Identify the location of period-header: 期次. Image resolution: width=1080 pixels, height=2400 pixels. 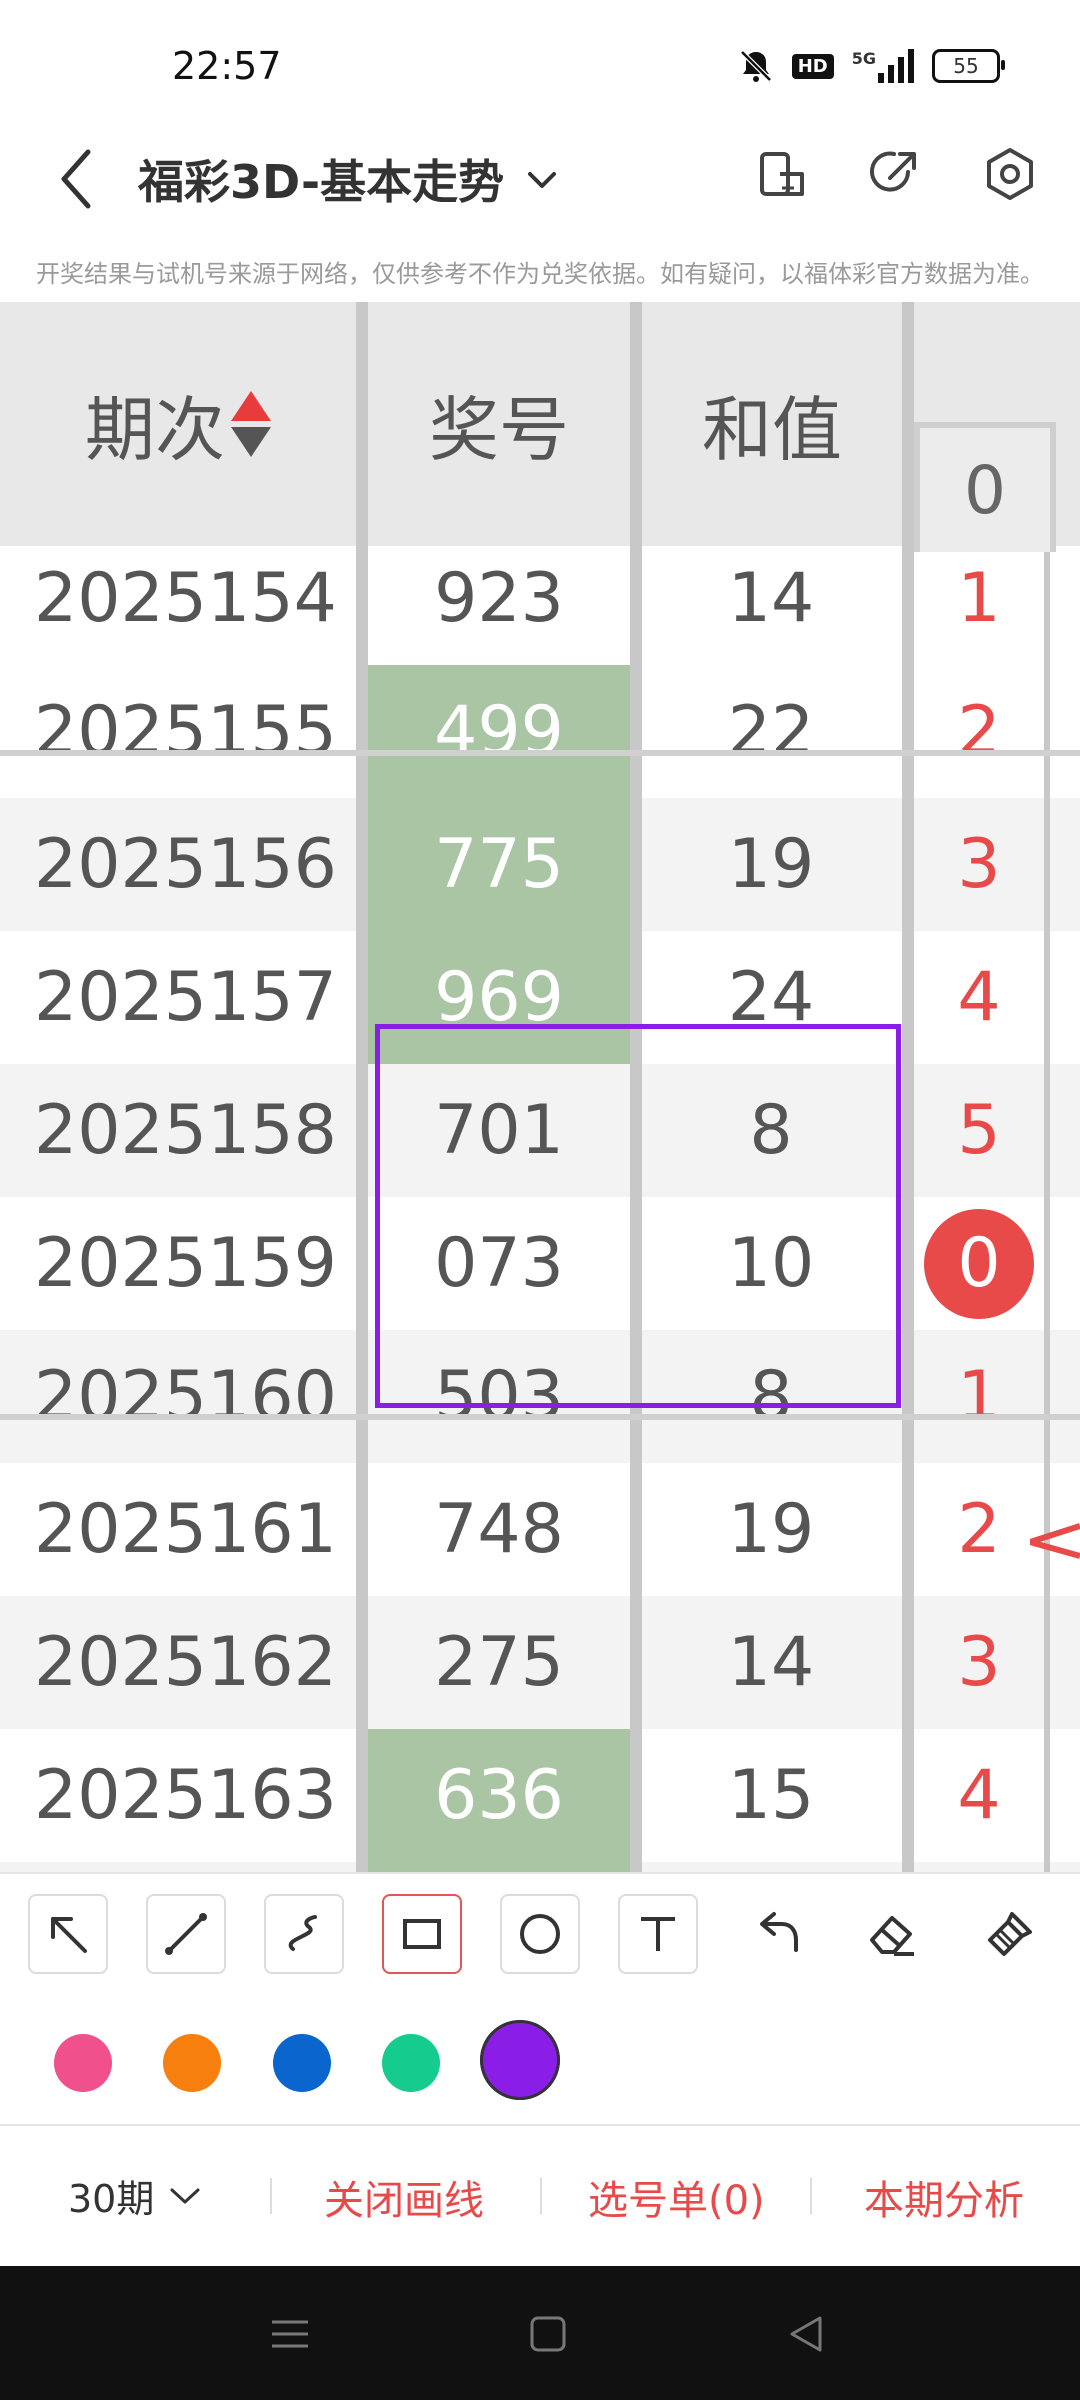
(178, 424).